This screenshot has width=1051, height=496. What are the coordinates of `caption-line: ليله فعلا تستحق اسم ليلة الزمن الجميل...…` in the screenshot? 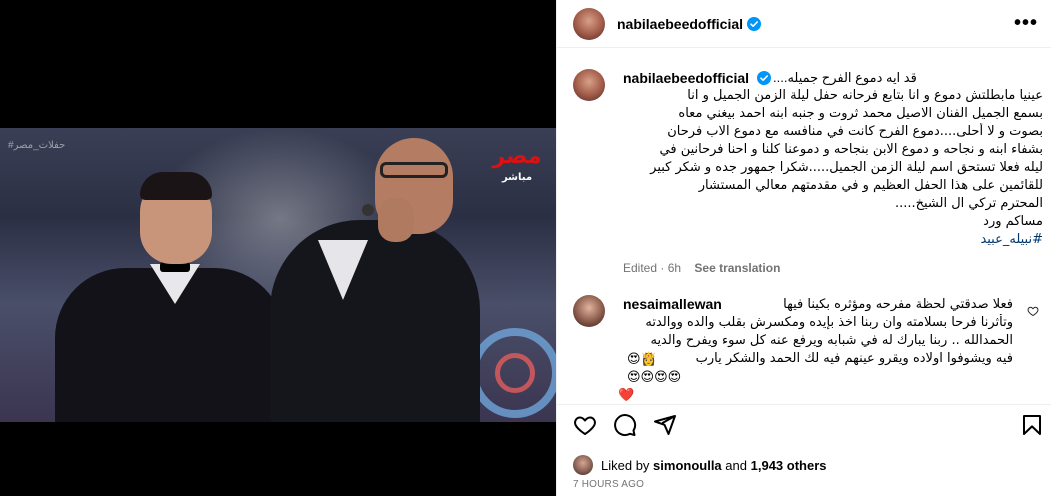 It's located at (846, 167).